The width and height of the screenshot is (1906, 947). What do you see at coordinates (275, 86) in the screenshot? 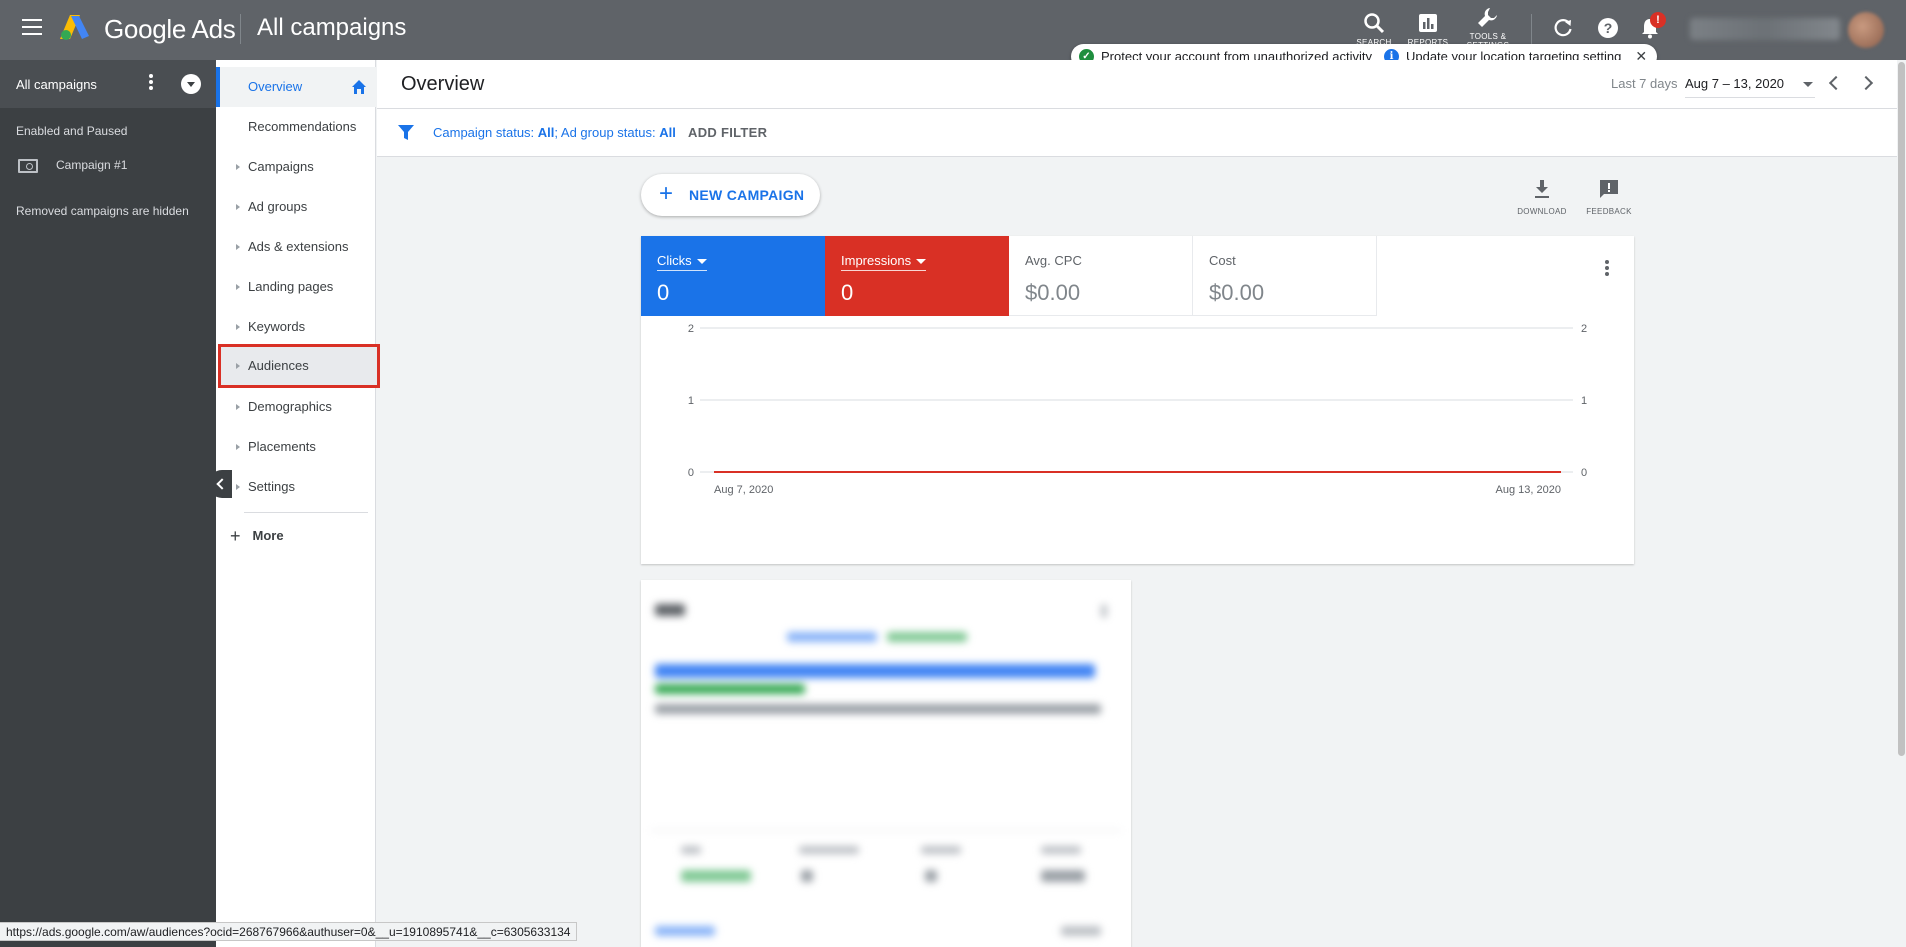
I see `nav-item-label: Overview` at bounding box center [275, 86].